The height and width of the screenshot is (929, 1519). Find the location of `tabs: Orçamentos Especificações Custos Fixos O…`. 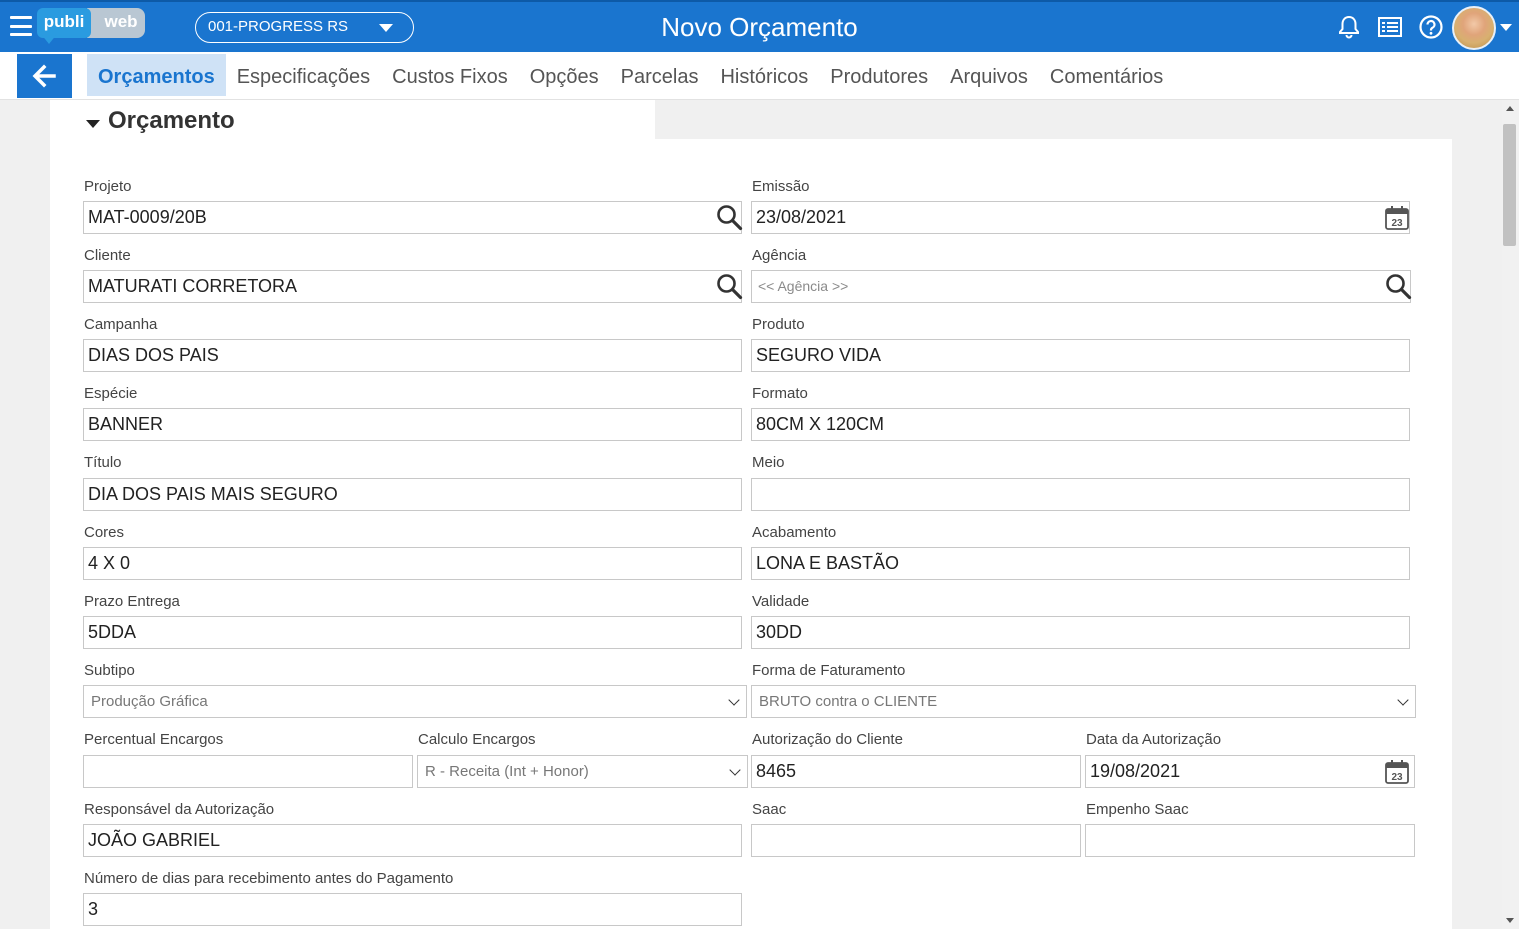

tabs: Orçamentos Especificações Custos Fixos O… is located at coordinates (630, 75).